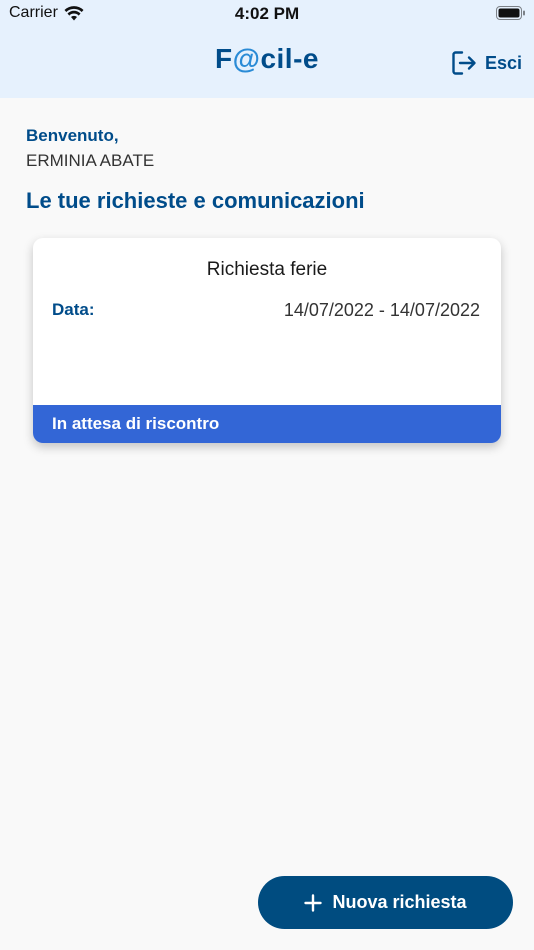  I want to click on app-title-part2: cil-e, so click(289, 58).